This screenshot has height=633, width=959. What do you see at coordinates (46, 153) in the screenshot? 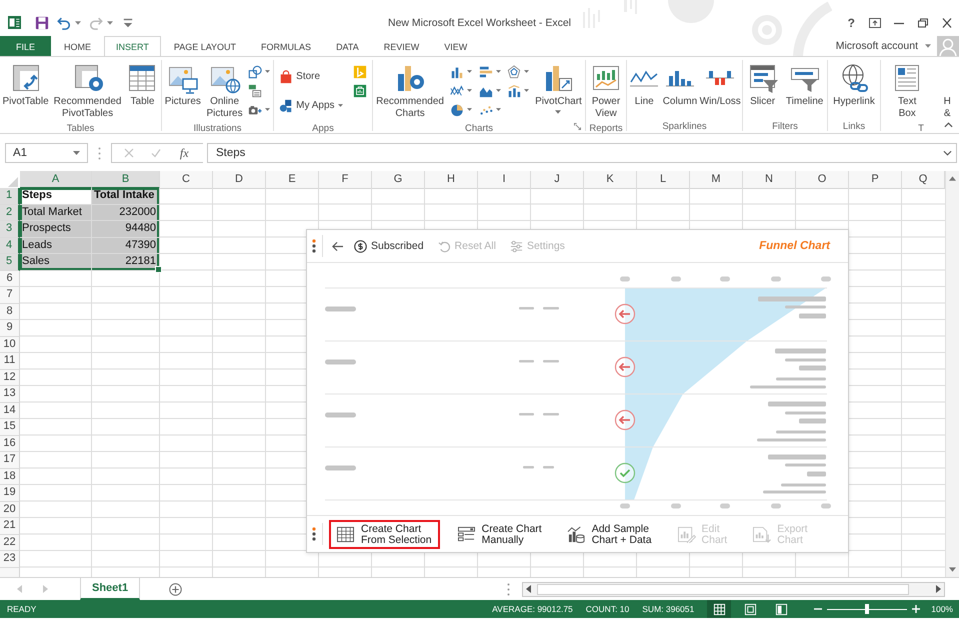
I see `name-box: A1` at bounding box center [46, 153].